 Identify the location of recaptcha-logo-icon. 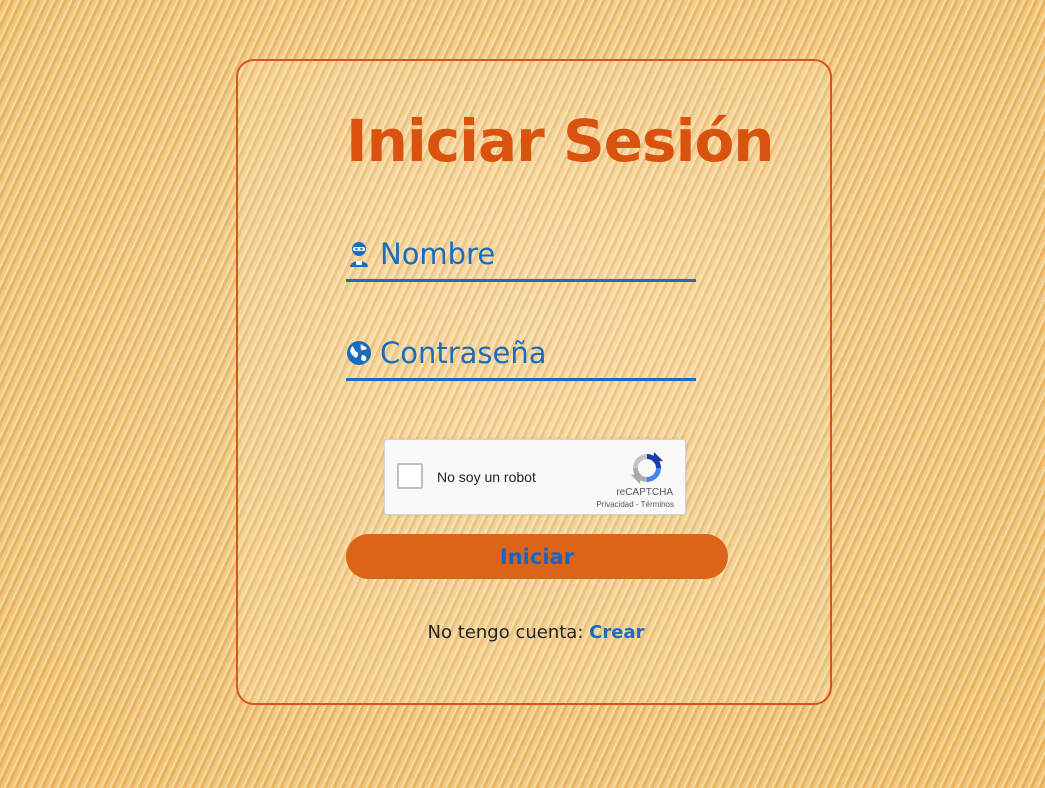
(647, 468).